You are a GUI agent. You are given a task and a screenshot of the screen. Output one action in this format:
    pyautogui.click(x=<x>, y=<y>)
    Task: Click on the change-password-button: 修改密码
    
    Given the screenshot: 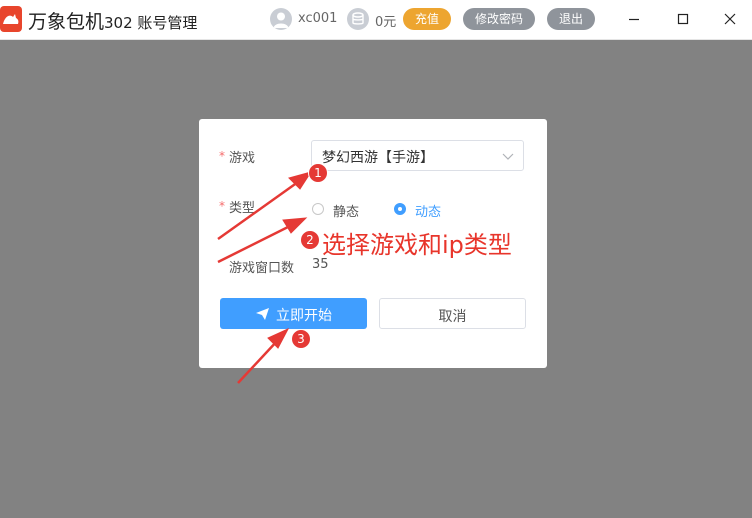 What is the action you would take?
    pyautogui.click(x=499, y=19)
    